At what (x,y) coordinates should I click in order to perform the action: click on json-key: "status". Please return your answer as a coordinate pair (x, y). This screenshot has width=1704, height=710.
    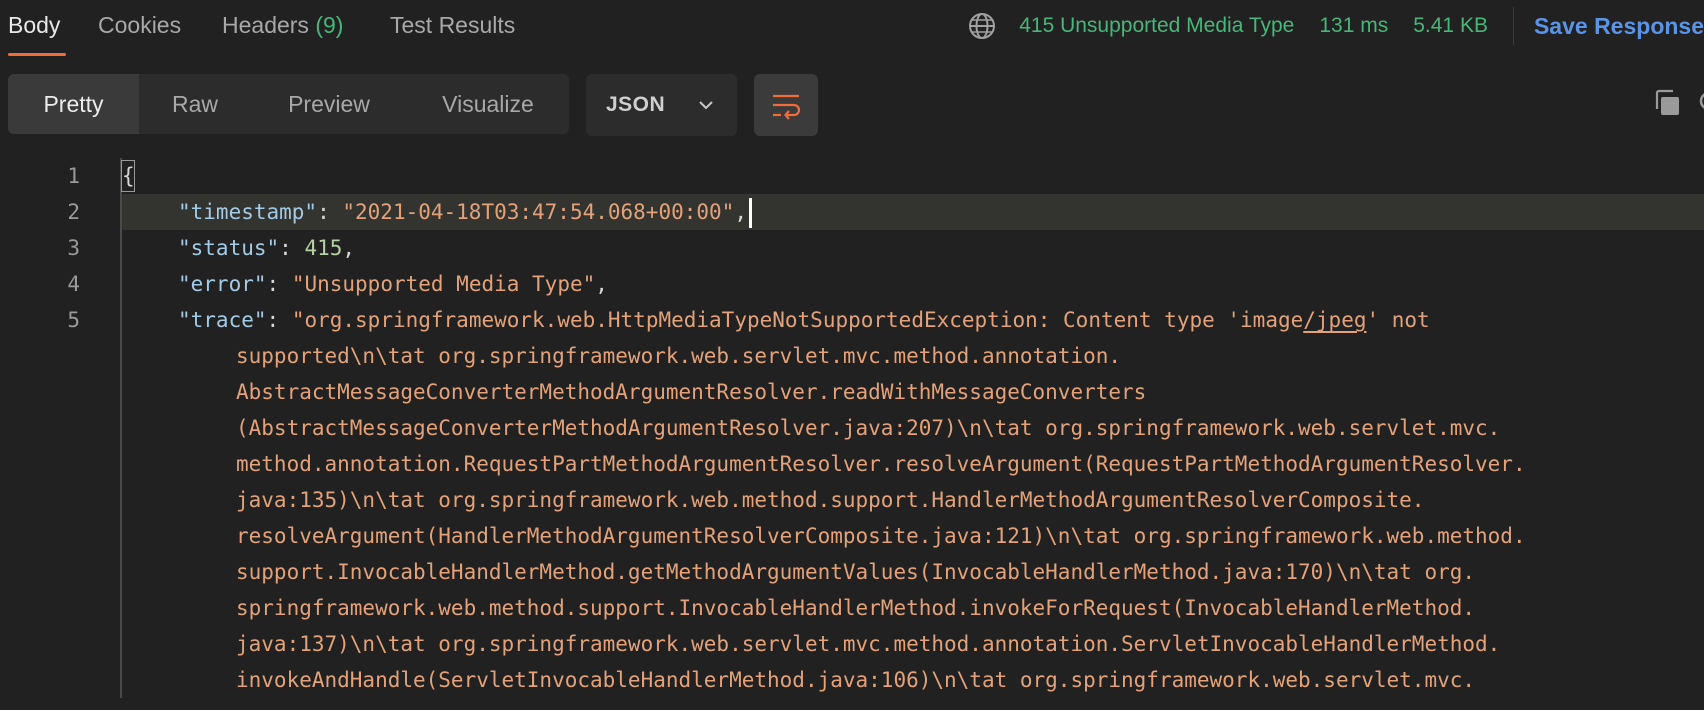
    Looking at the image, I should click on (229, 248).